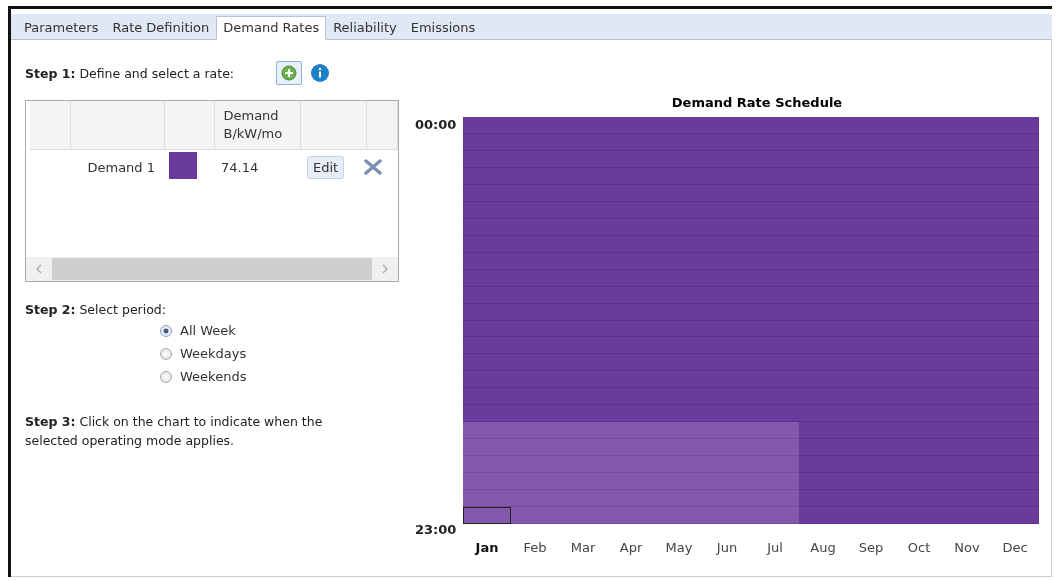 The width and height of the screenshot is (1056, 581). I want to click on rate-value: 74.14, so click(240, 167).